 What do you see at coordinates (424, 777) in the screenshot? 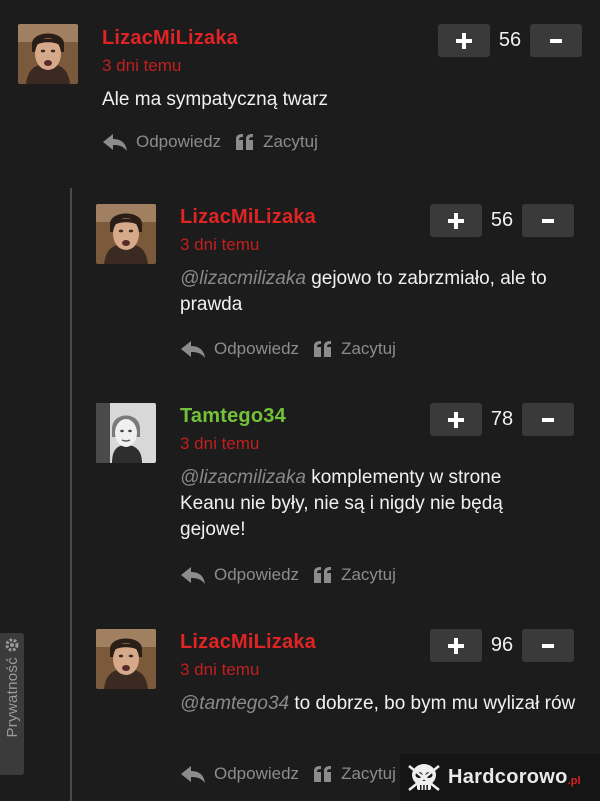
I see `skull-logo-icon` at bounding box center [424, 777].